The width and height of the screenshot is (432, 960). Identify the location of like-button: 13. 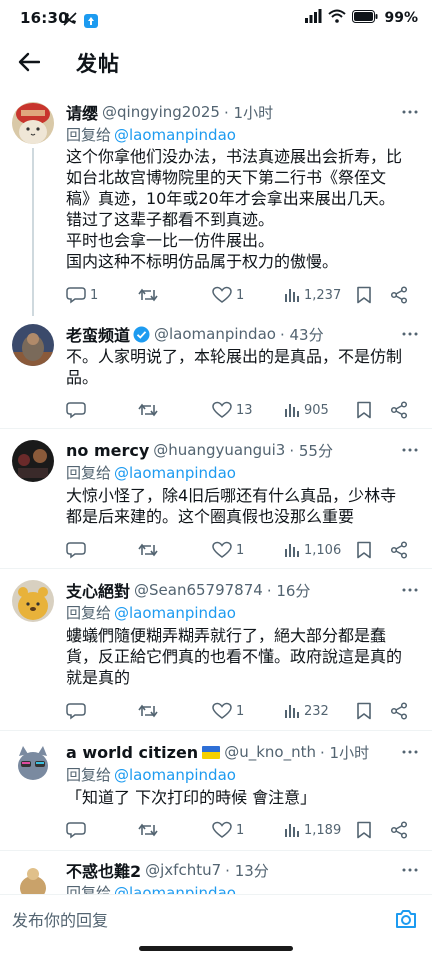
(232, 410).